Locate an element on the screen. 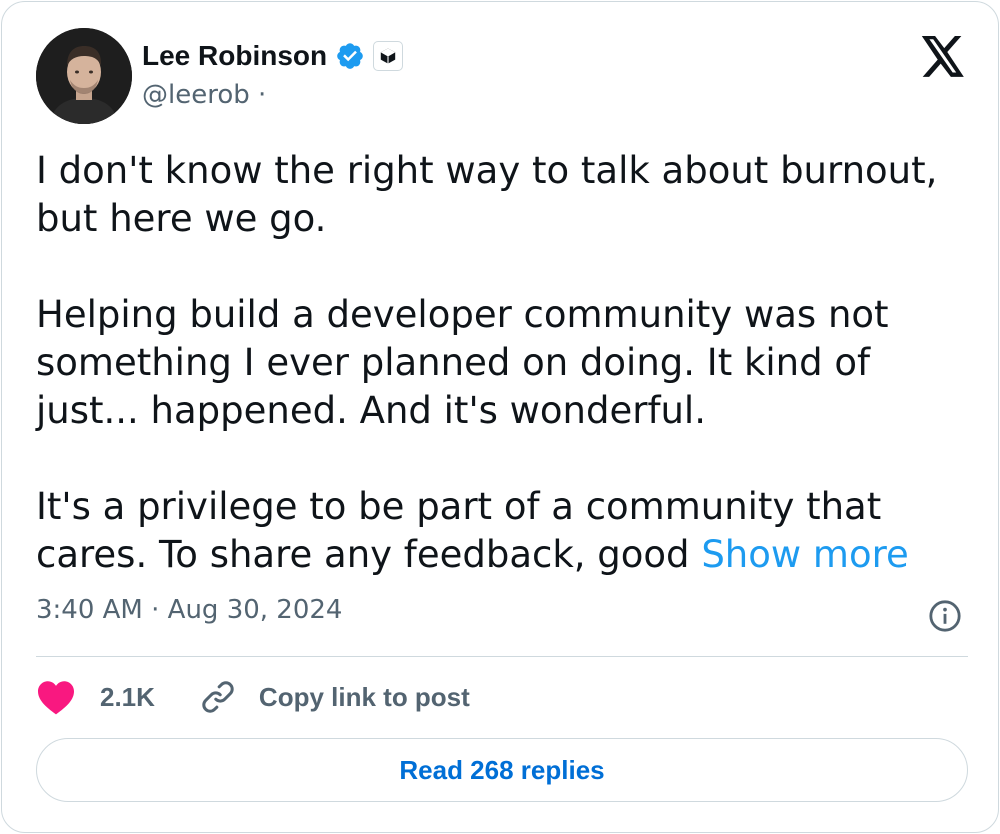  verified-badge-icon is located at coordinates (350, 56).